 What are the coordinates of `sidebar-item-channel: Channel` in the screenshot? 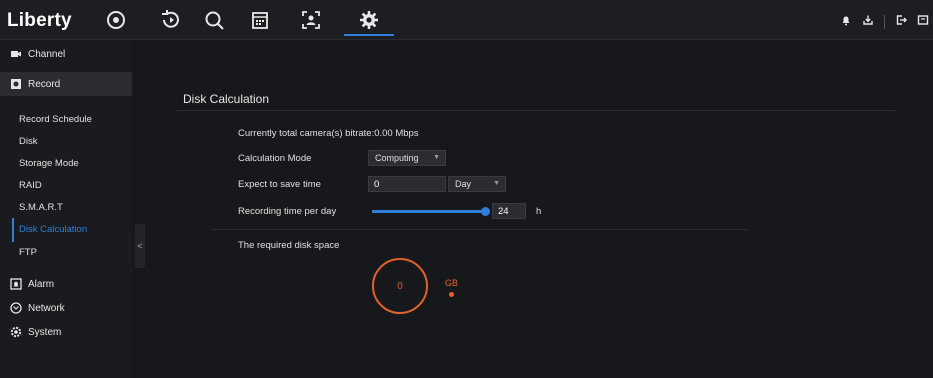 It's located at (66, 54).